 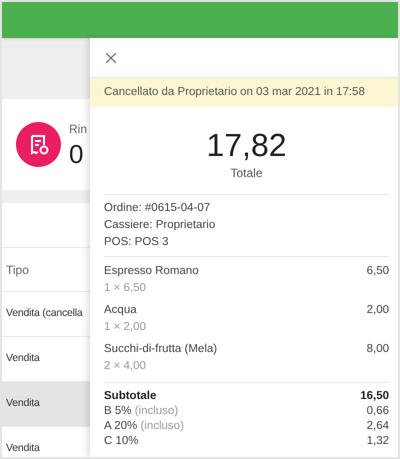 What do you see at coordinates (377, 310) in the screenshot?
I see `item-amount: 2,00` at bounding box center [377, 310].